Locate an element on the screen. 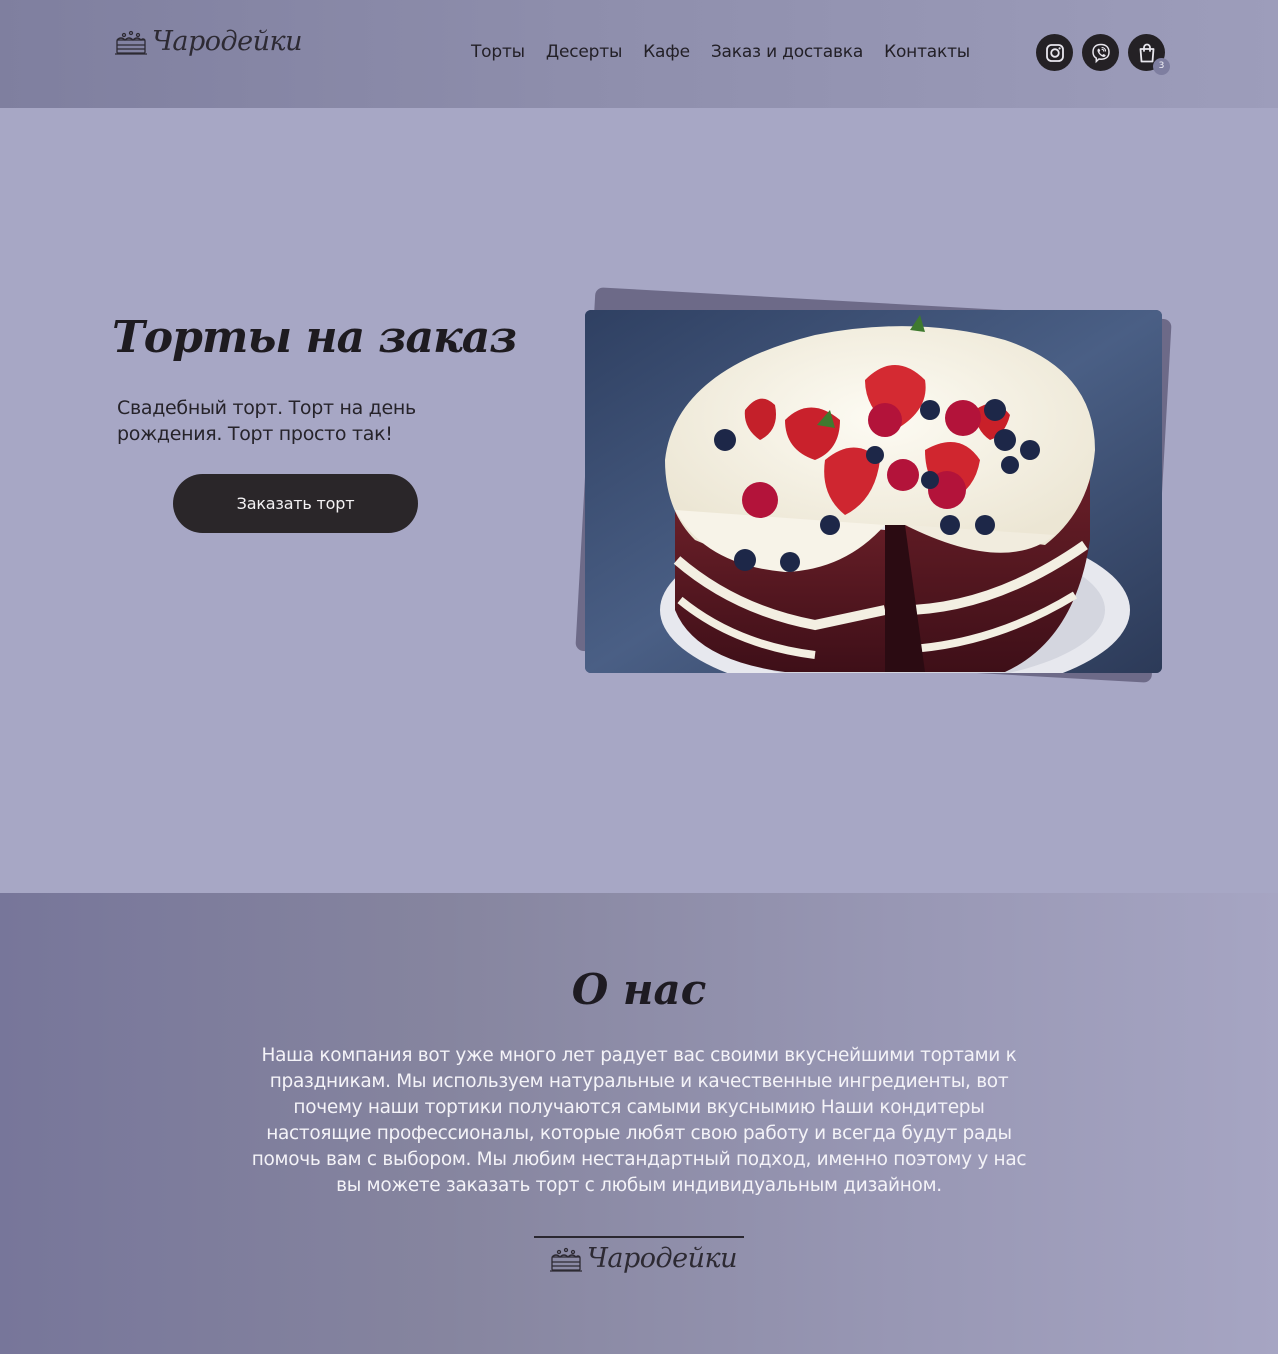 Image resolution: width=1278 pixels, height=1354 pixels. footer-logo: Чародейки is located at coordinates (643, 1258).